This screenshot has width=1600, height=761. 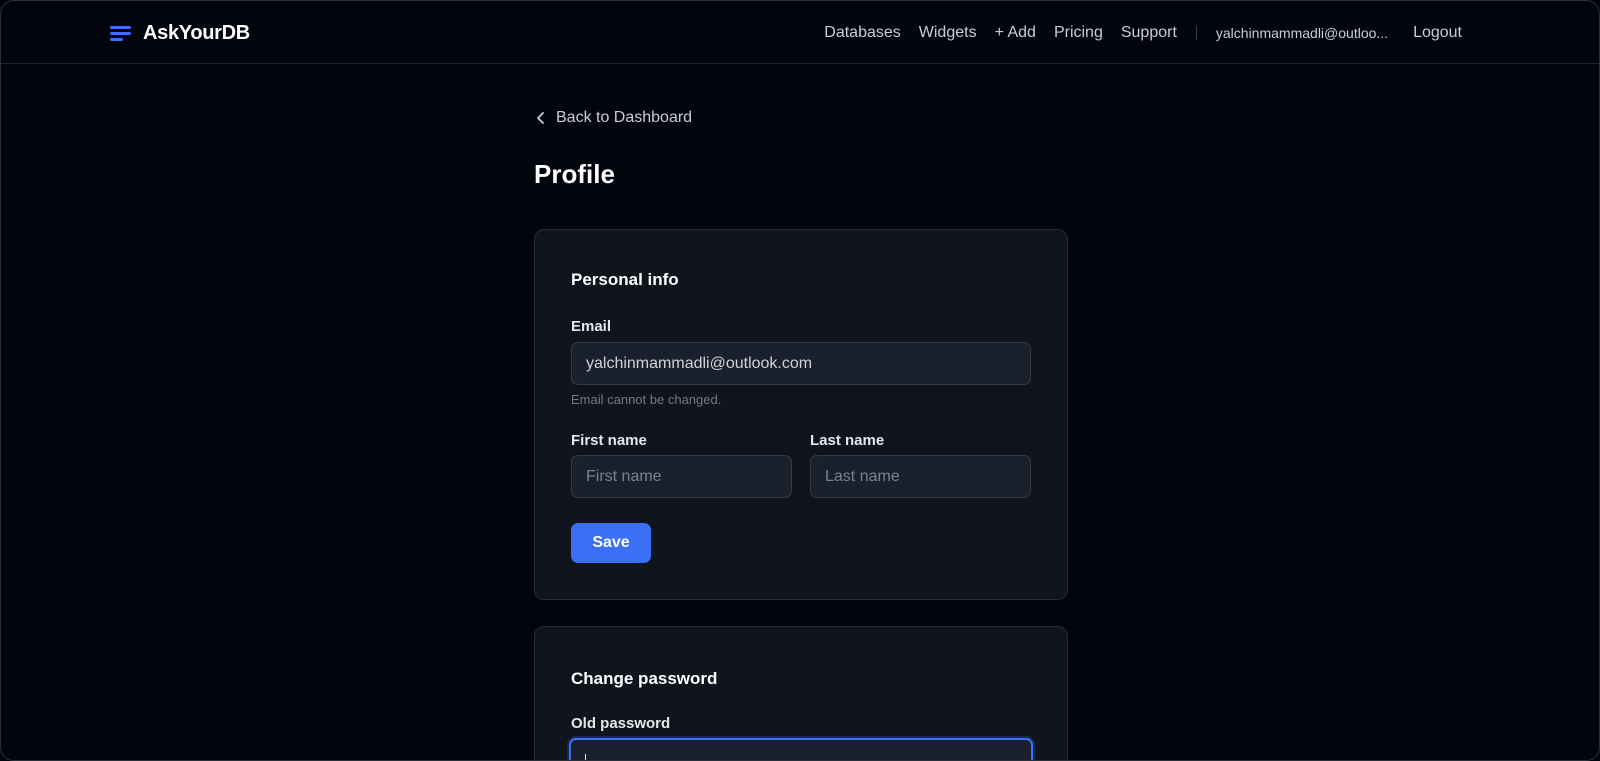 What do you see at coordinates (920, 476) in the screenshot?
I see `last-name-field` at bounding box center [920, 476].